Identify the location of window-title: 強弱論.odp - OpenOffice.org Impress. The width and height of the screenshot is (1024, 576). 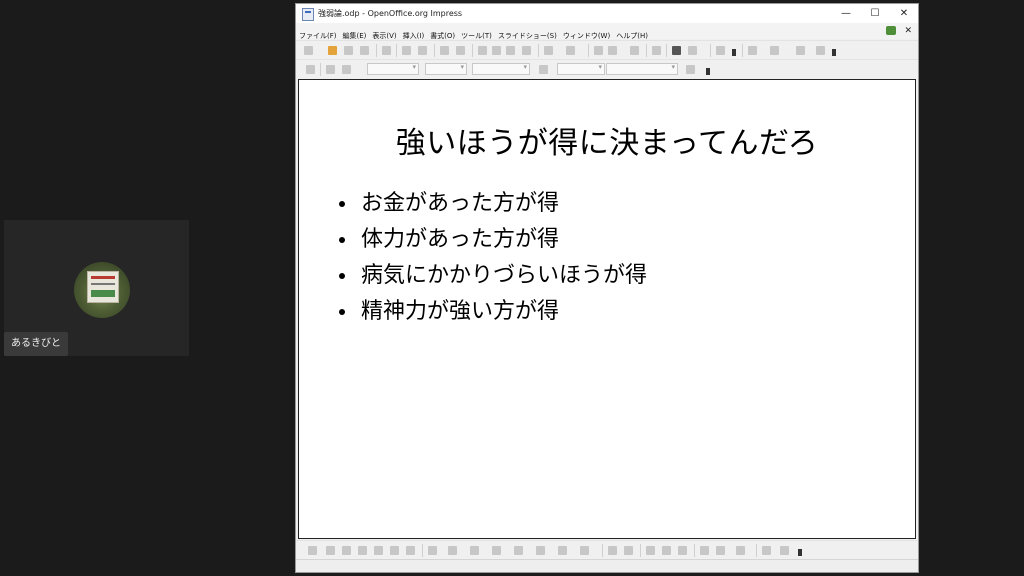
(390, 13).